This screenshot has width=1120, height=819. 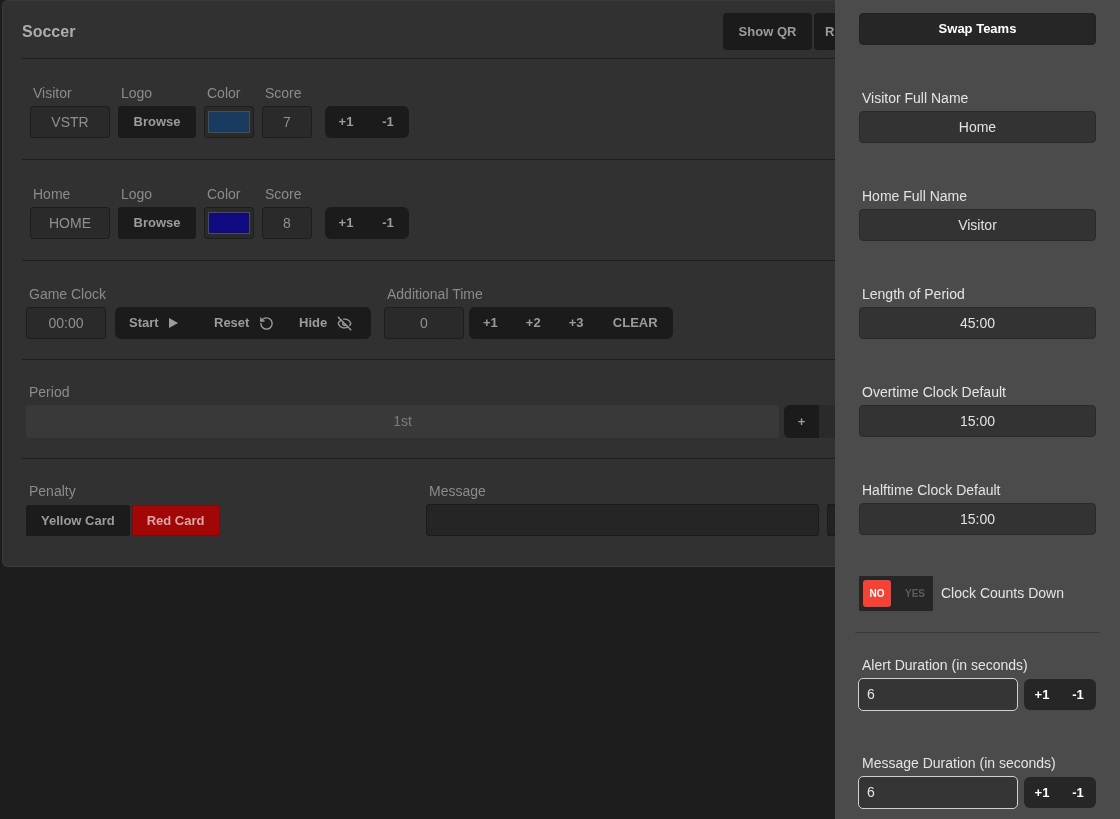 I want to click on header-button: Show QR, so click(x=767, y=31).